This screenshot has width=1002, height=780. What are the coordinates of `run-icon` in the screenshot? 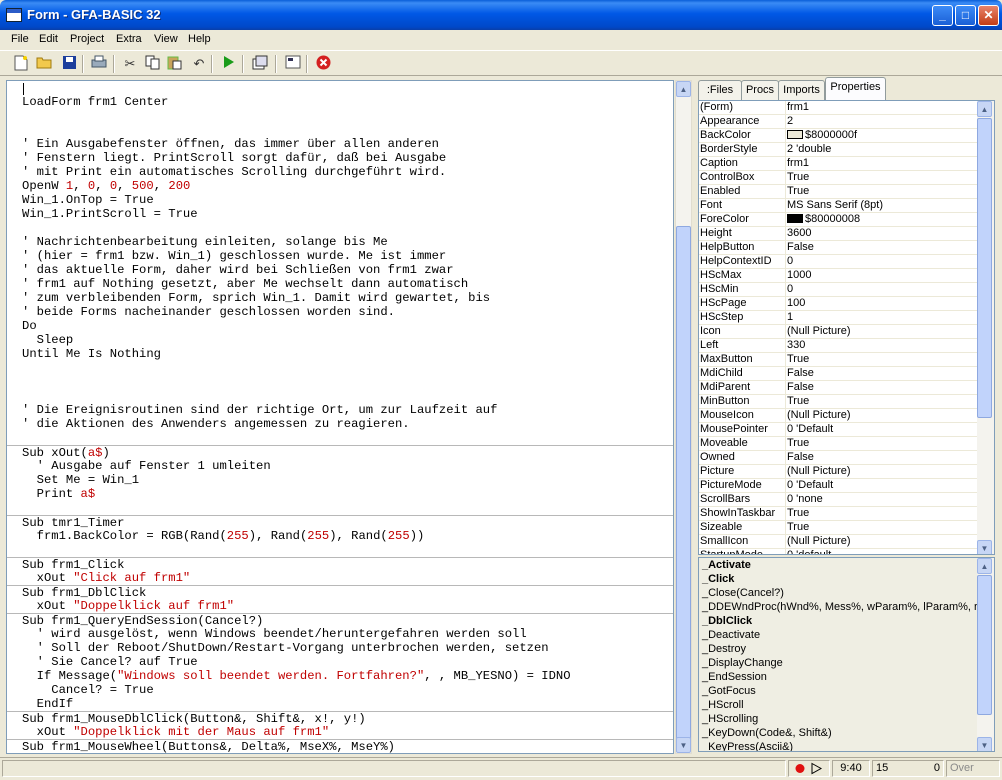 It's located at (229, 63).